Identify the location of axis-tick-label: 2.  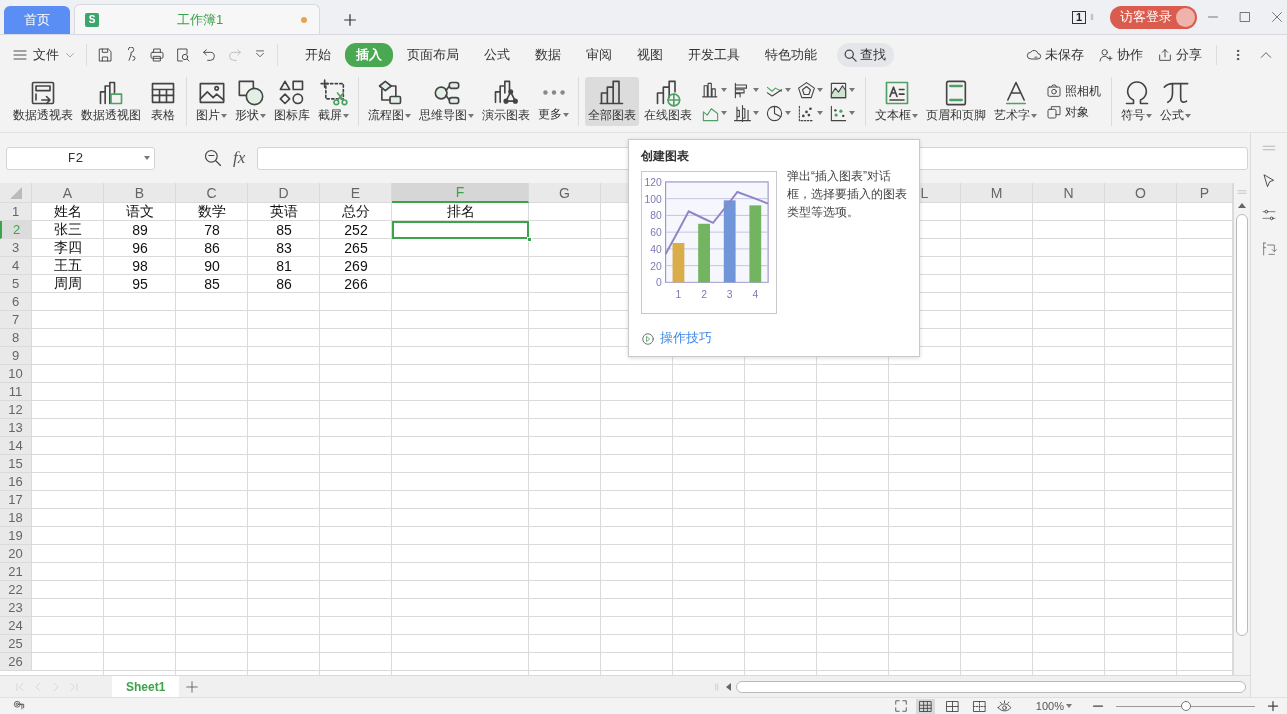
(704, 295).